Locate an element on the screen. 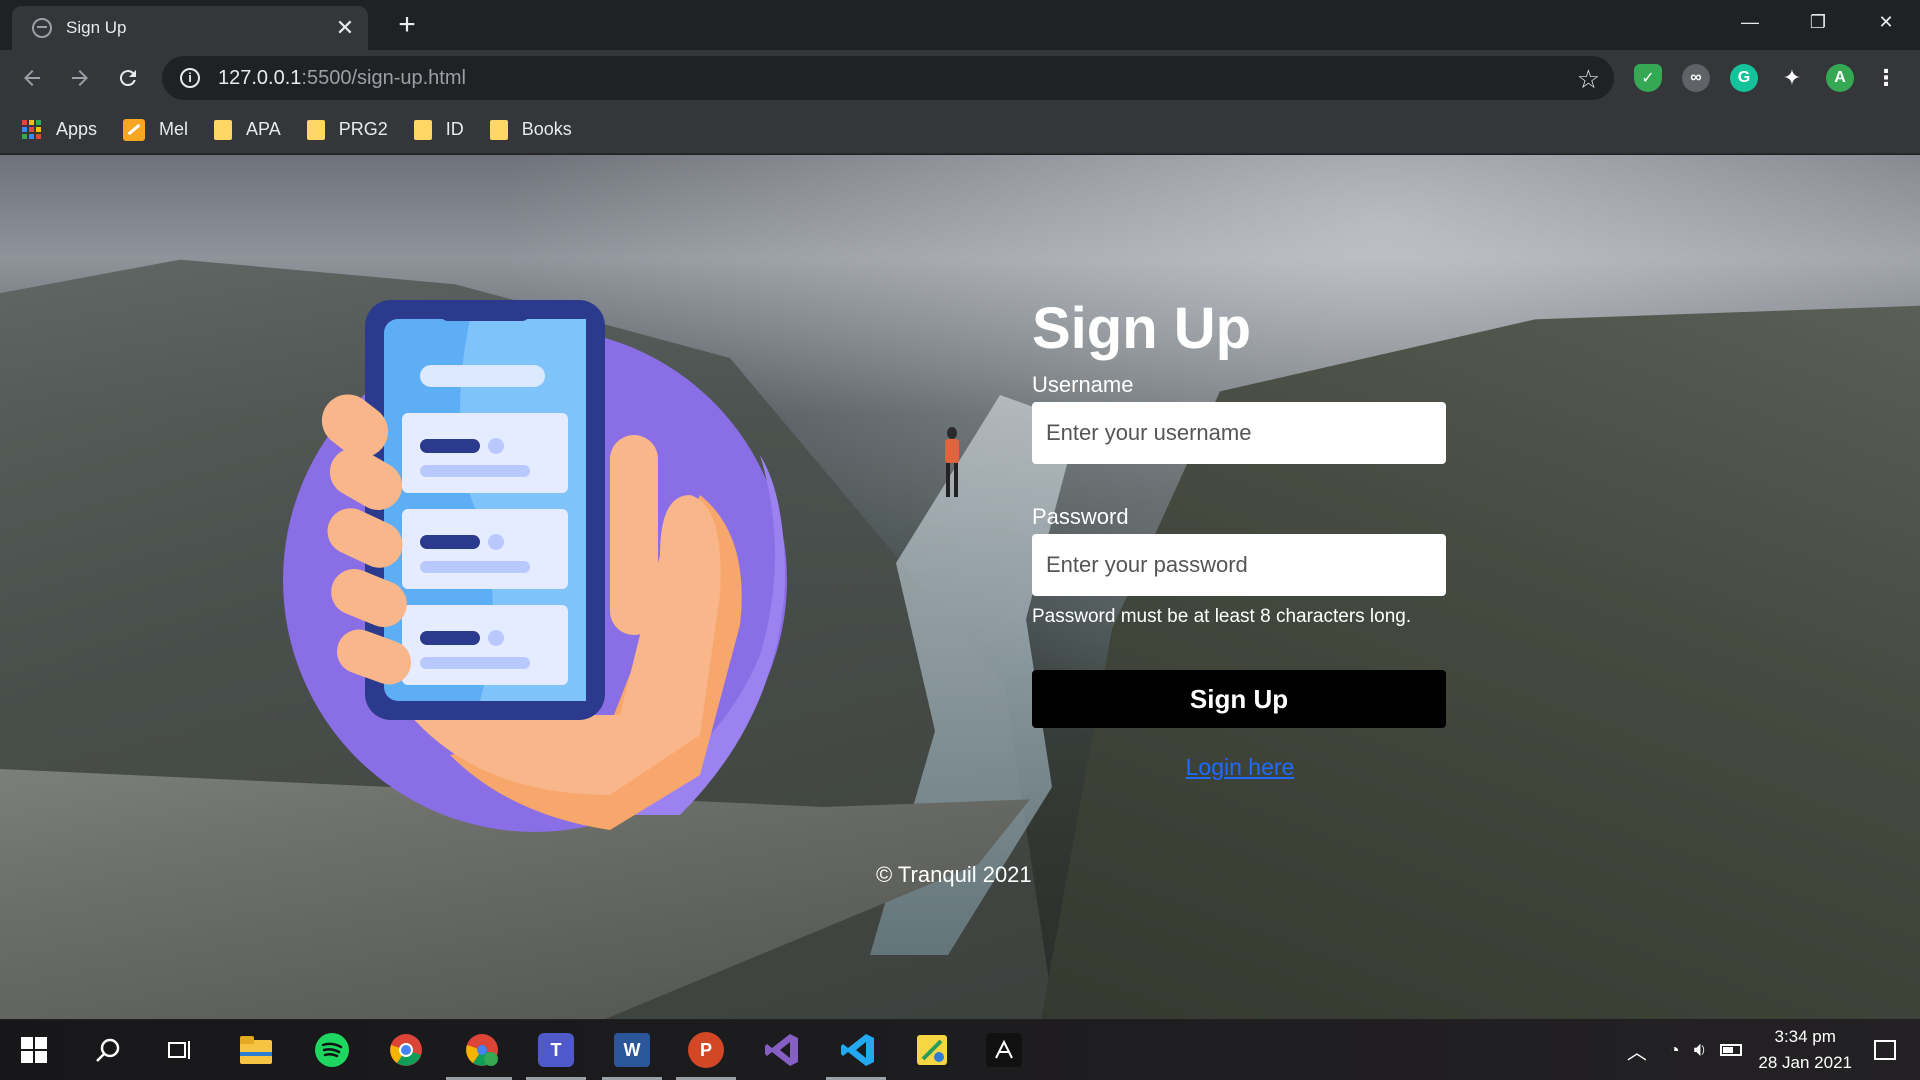 Image resolution: width=1920 pixels, height=1080 pixels. reload-button is located at coordinates (128, 78).